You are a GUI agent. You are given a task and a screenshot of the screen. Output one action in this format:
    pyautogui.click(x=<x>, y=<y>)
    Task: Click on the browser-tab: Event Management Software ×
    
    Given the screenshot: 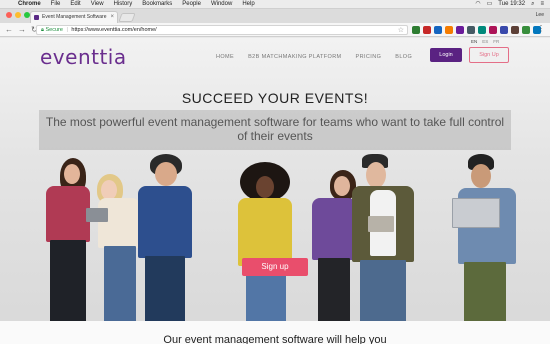 What is the action you would take?
    pyautogui.click(x=74, y=17)
    